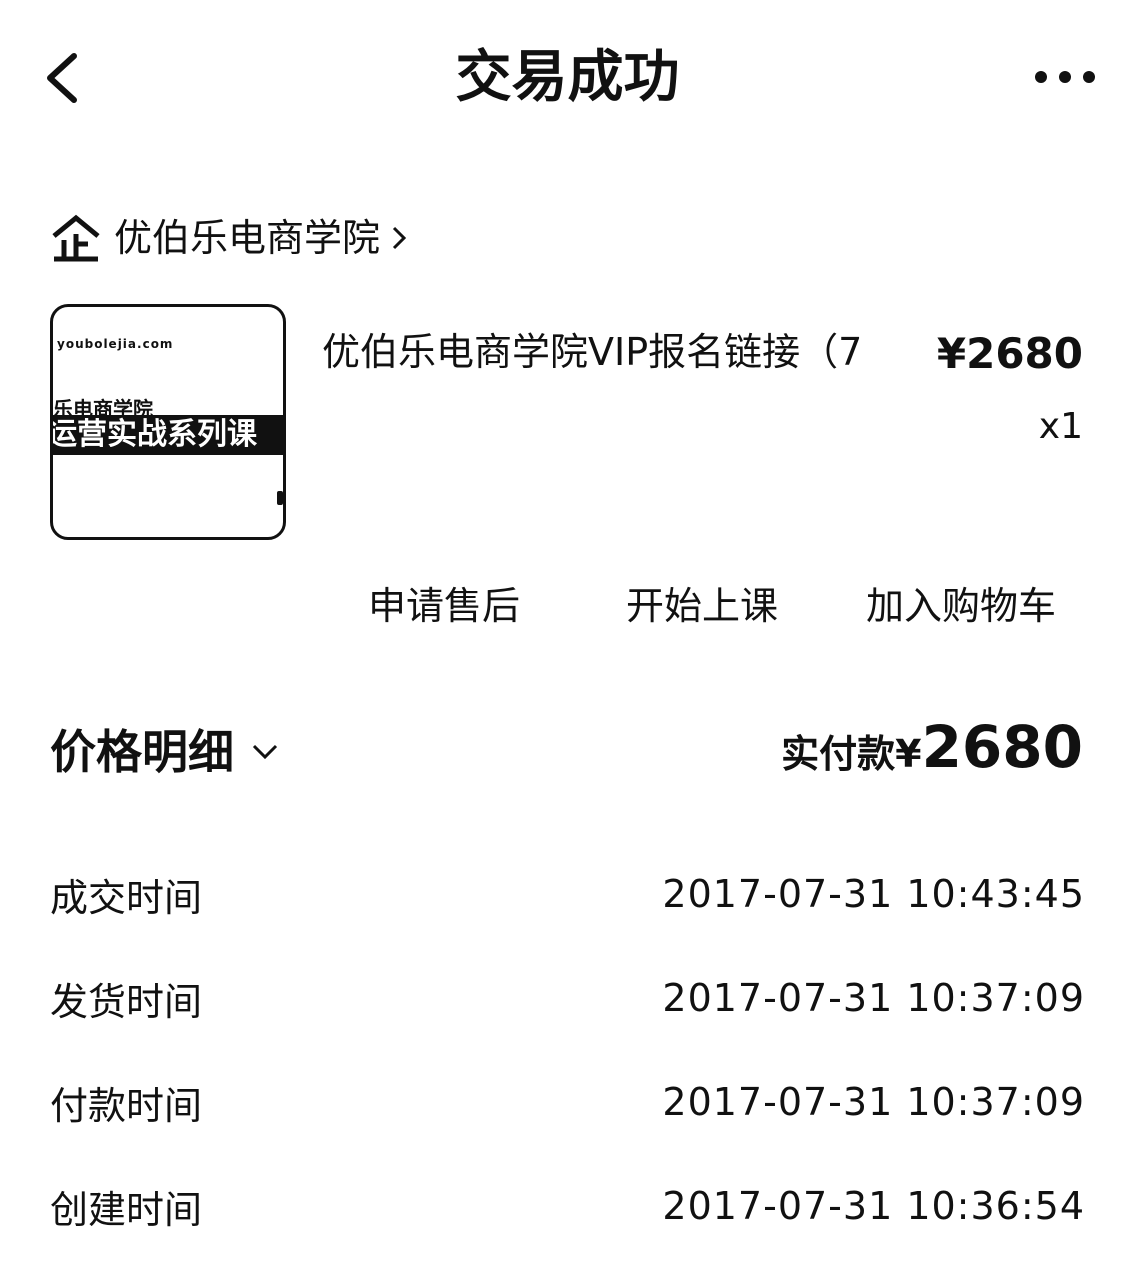 The width and height of the screenshot is (1135, 1280). Describe the element at coordinates (168, 435) in the screenshot. I see `thumbnail-course-text: 运营实战系列课` at that location.